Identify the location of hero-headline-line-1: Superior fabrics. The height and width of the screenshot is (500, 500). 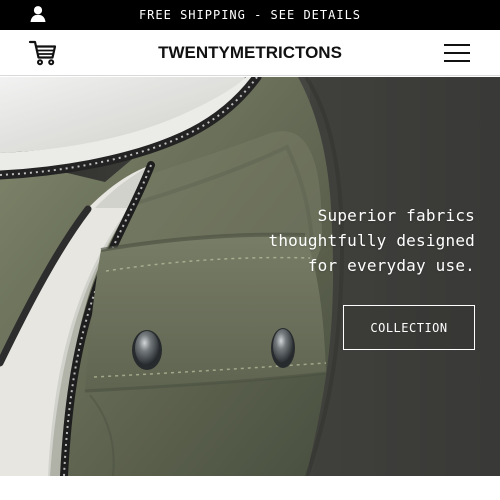
(396, 215).